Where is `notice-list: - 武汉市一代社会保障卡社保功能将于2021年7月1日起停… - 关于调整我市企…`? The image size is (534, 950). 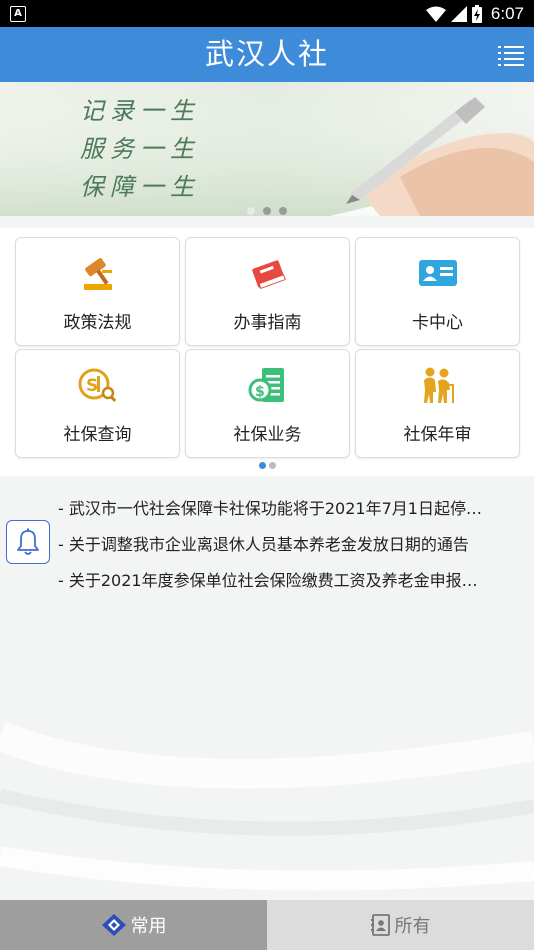 notice-list: - 武汉市一代社会保障卡社保功能将于2021年7月1日起停… - 关于调整我市企… is located at coordinates (293, 550).